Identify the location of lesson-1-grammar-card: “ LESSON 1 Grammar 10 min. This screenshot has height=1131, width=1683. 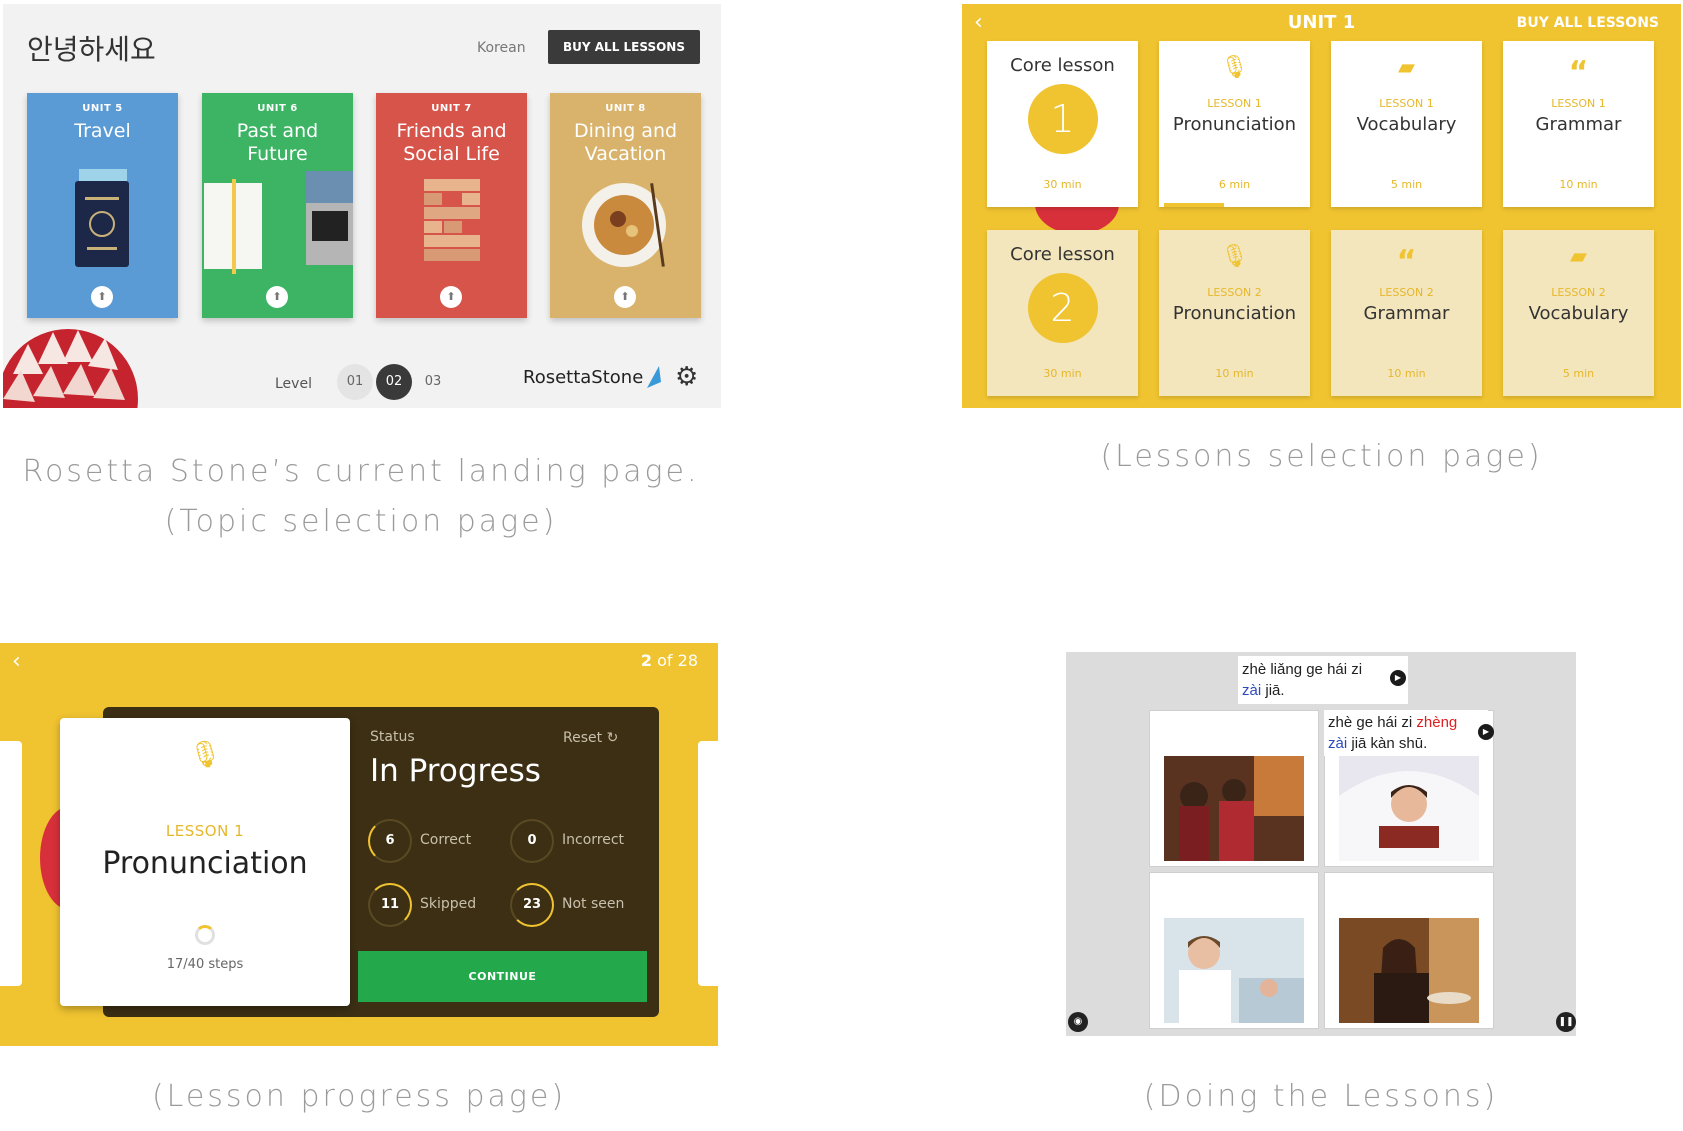
(1578, 124).